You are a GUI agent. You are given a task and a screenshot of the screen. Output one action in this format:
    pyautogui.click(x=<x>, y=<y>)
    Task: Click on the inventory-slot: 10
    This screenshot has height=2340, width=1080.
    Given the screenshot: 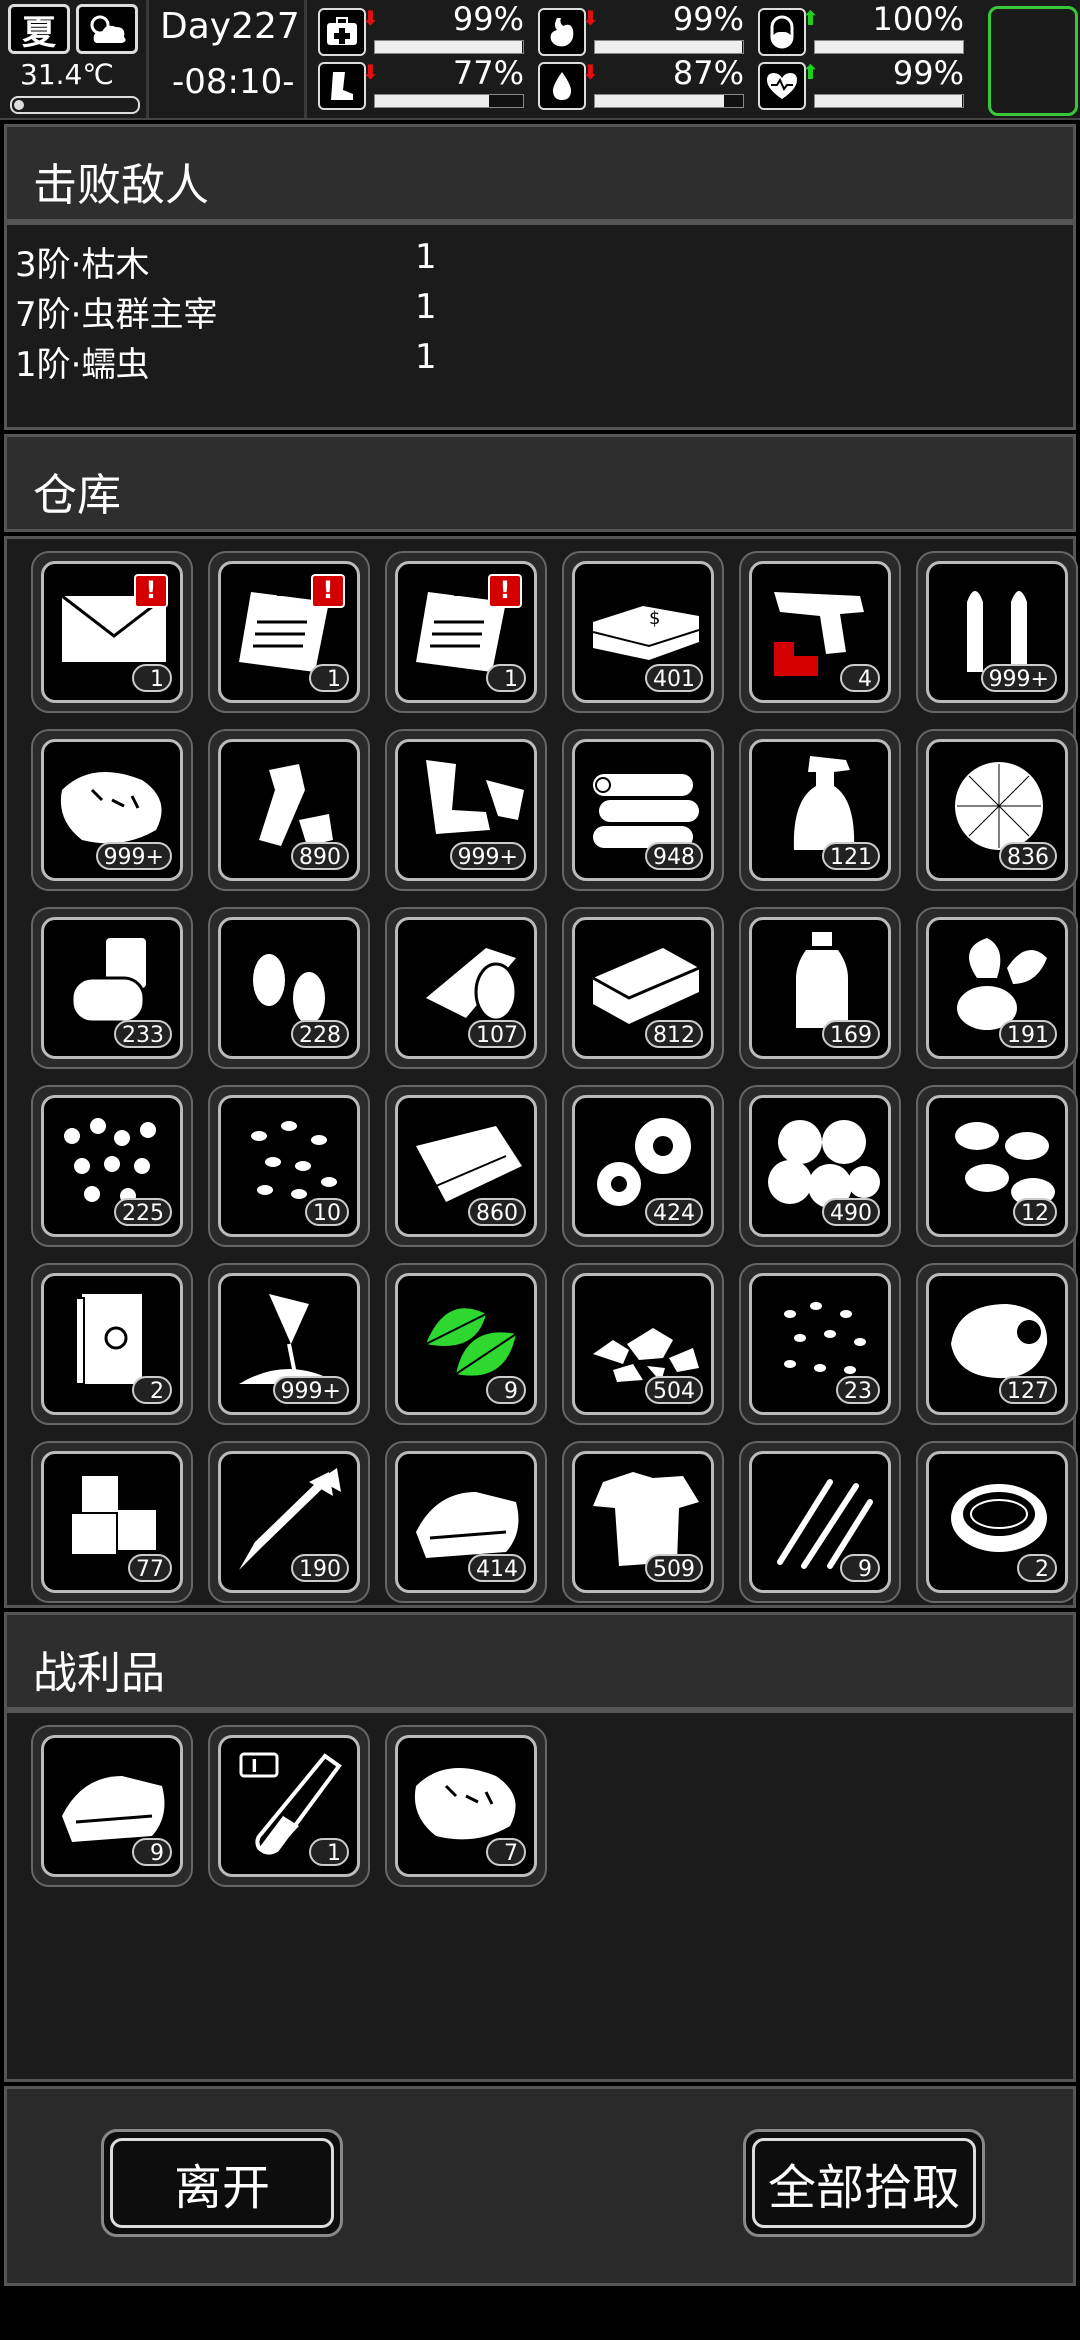 What is the action you would take?
    pyautogui.click(x=289, y=1166)
    